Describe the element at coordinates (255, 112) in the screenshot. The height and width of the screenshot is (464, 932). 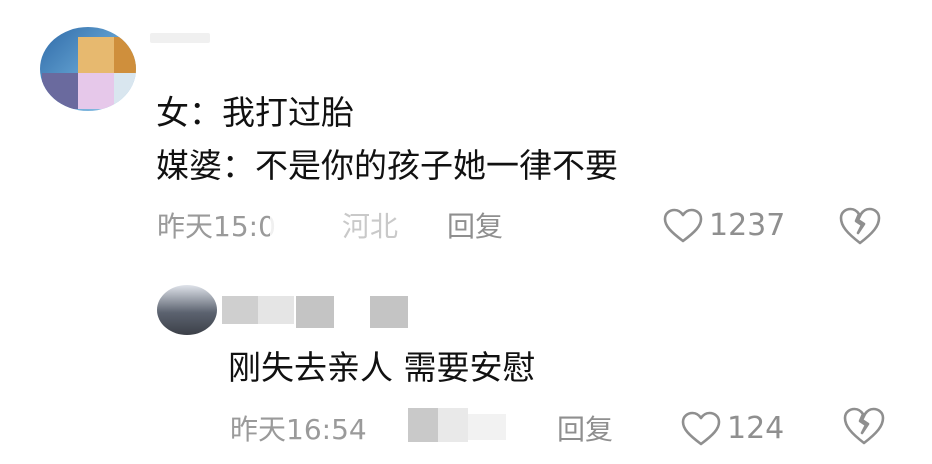
I see `comment-text-line: 女：我打过胎` at that location.